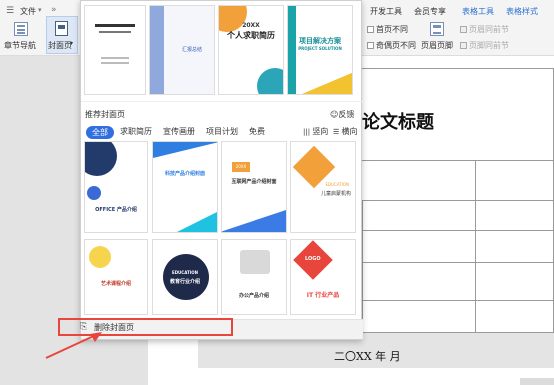  What do you see at coordinates (335, 194) in the screenshot?
I see `template-title: 儿童启蒙机构` at bounding box center [335, 194].